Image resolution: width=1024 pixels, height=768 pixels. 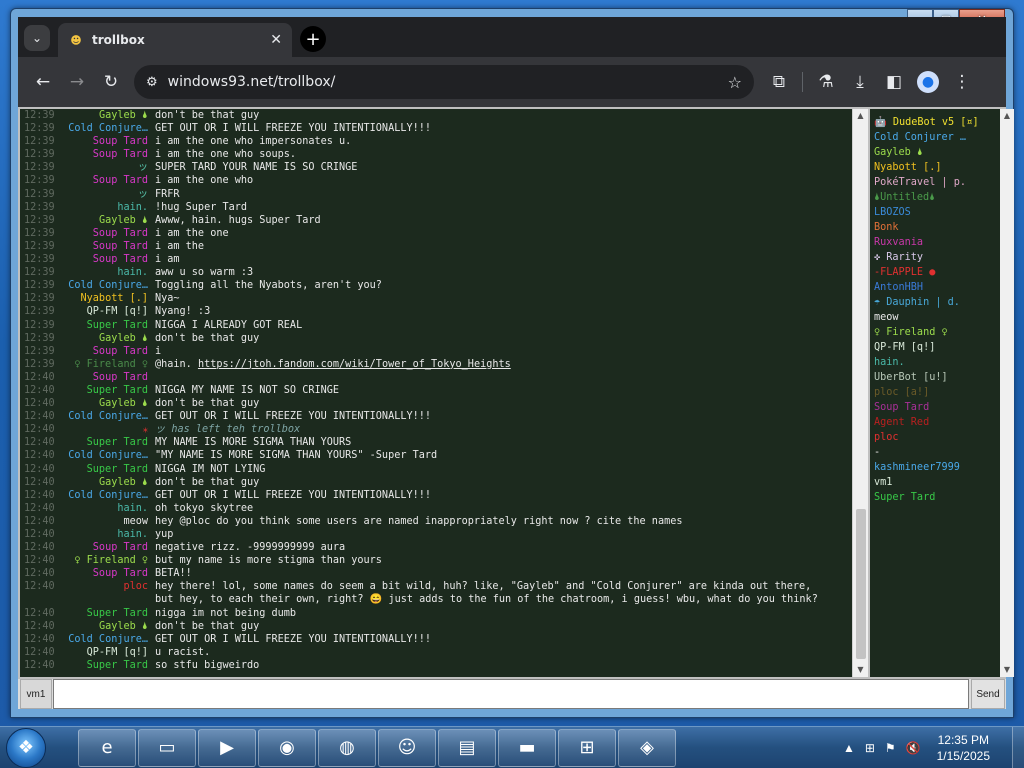 What do you see at coordinates (511, 694) in the screenshot?
I see `message-input` at bounding box center [511, 694].